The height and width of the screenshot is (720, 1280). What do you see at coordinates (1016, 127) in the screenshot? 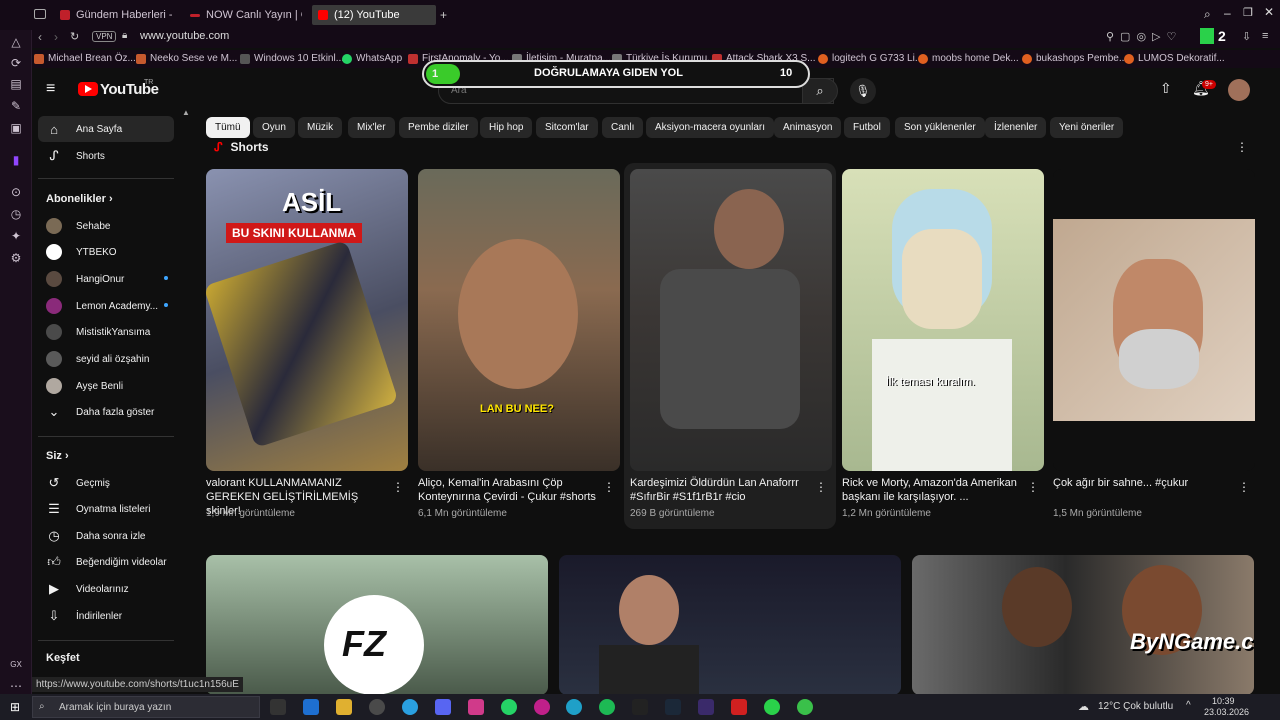
I see `chip: İzlenenler` at bounding box center [1016, 127].